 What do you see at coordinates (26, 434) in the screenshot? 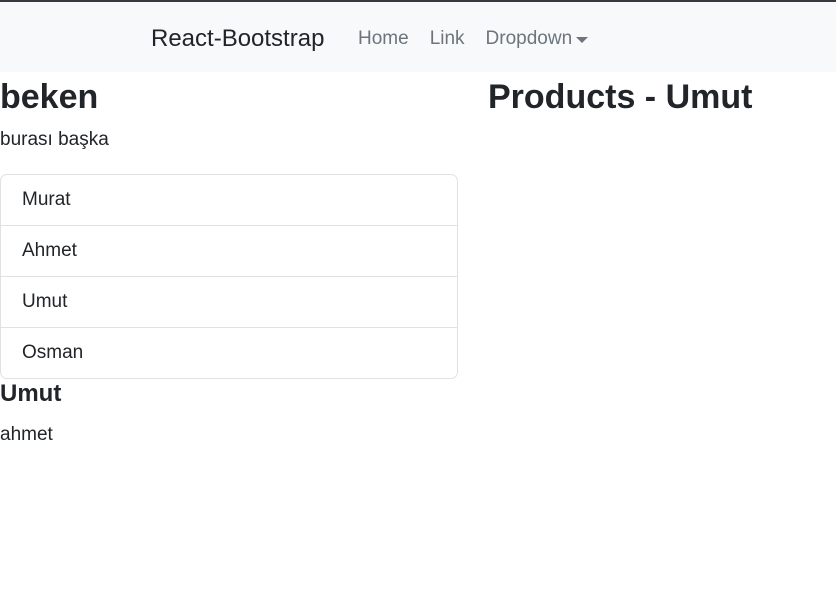
I see `selected-text: ahmet` at bounding box center [26, 434].